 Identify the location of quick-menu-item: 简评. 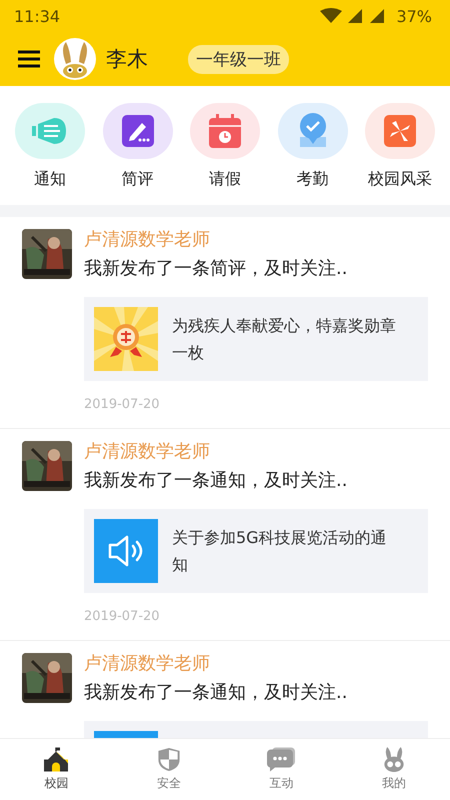
(138, 145).